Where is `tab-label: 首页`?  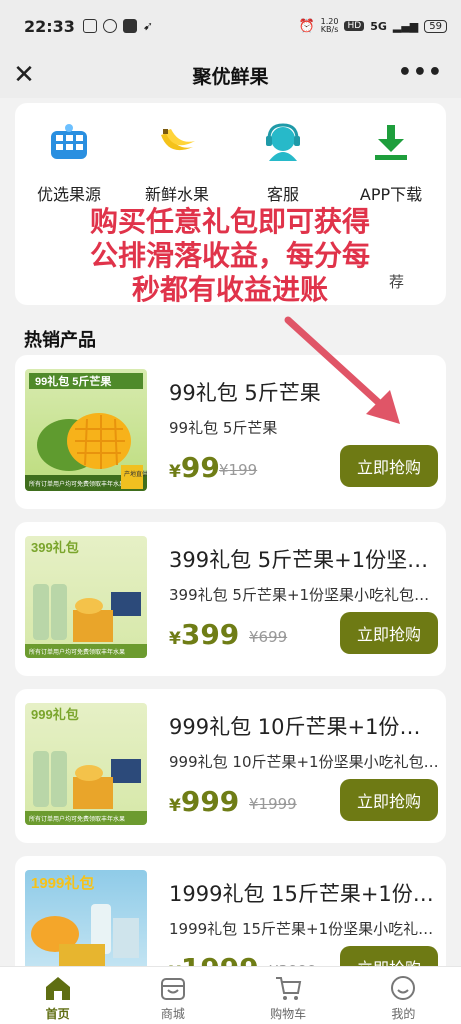
tab-label: 首页 is located at coordinates (57, 1014).